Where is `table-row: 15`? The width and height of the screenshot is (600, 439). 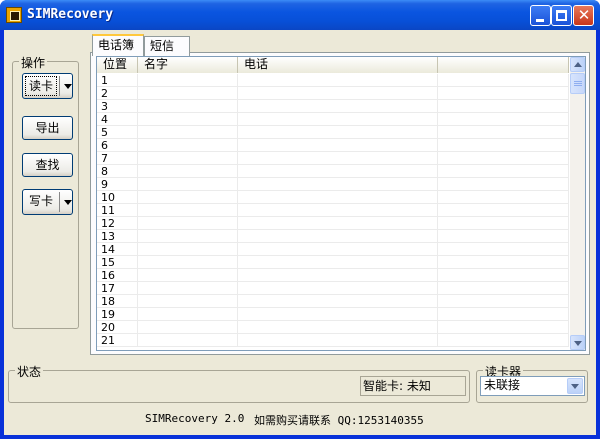
table-row: 15 is located at coordinates (333, 262).